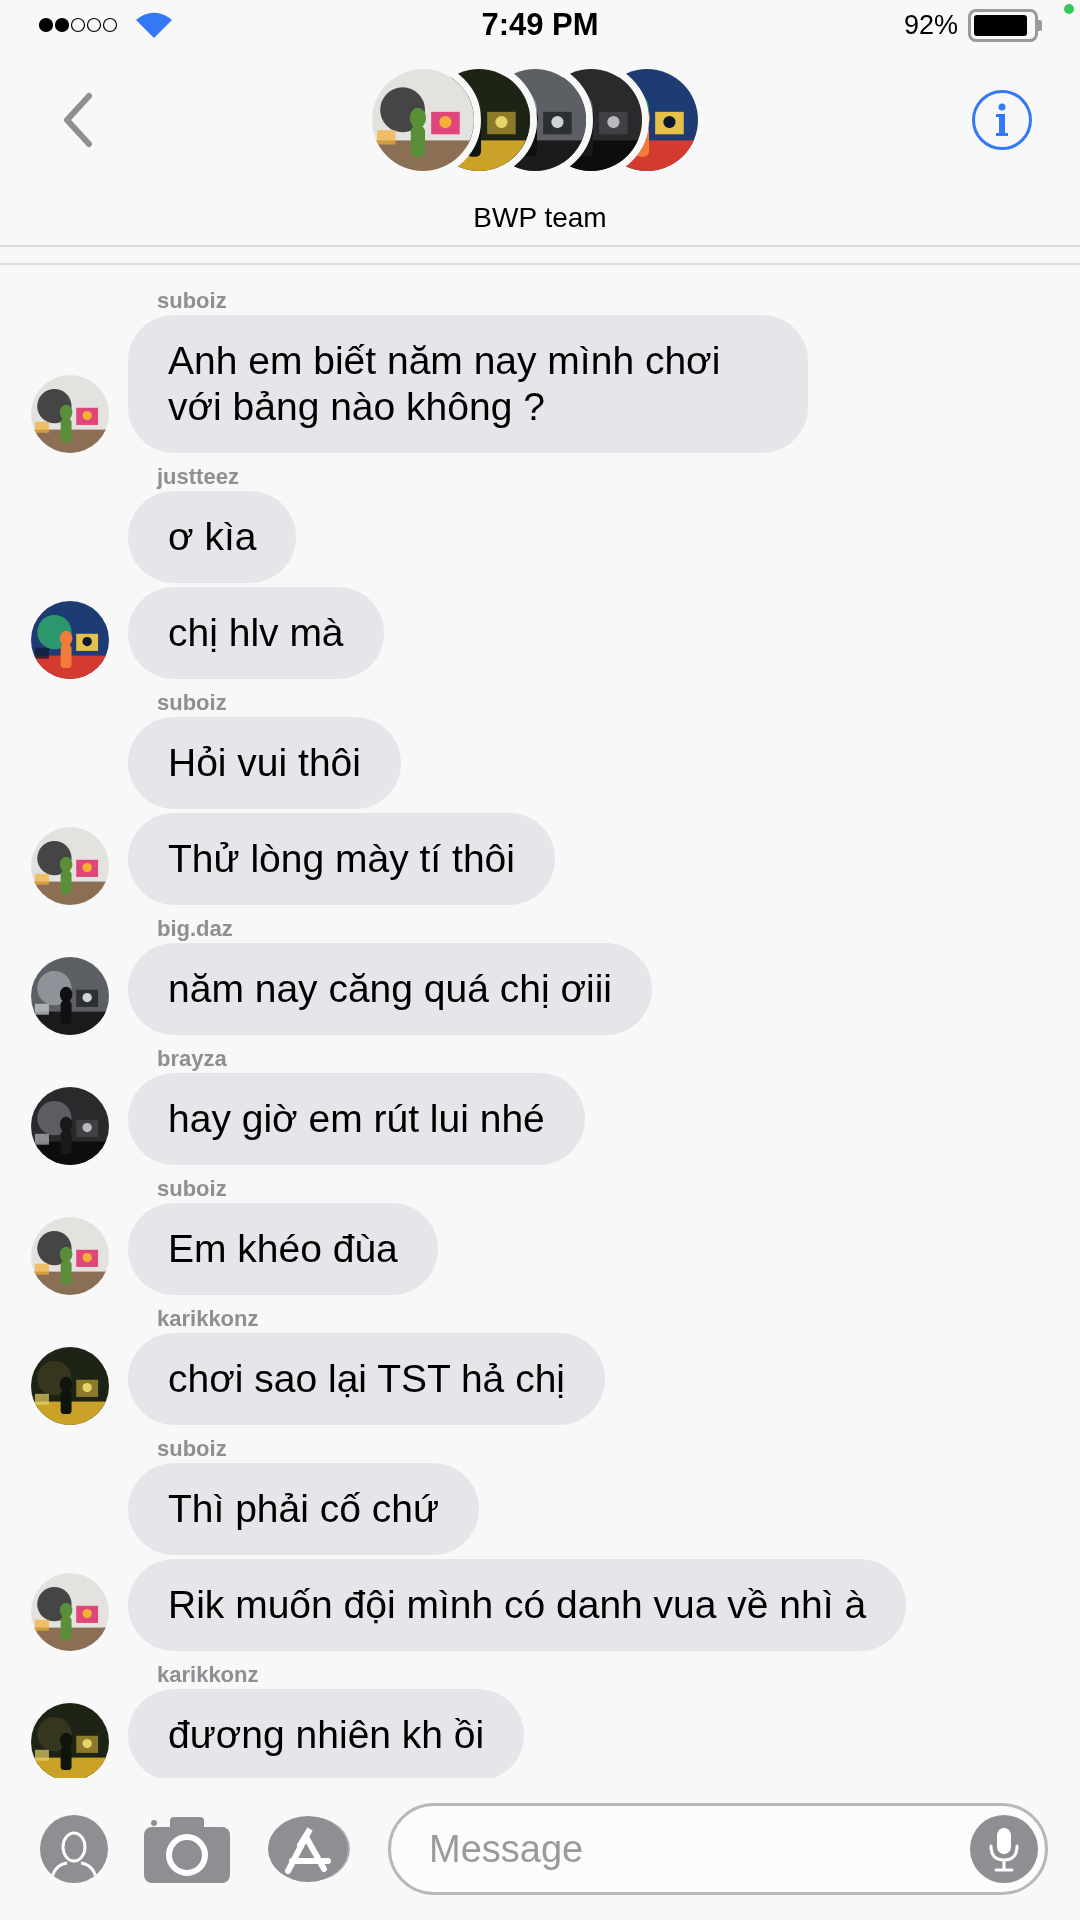 The width and height of the screenshot is (1080, 1920). What do you see at coordinates (78, 25) in the screenshot?
I see `signal-icon` at bounding box center [78, 25].